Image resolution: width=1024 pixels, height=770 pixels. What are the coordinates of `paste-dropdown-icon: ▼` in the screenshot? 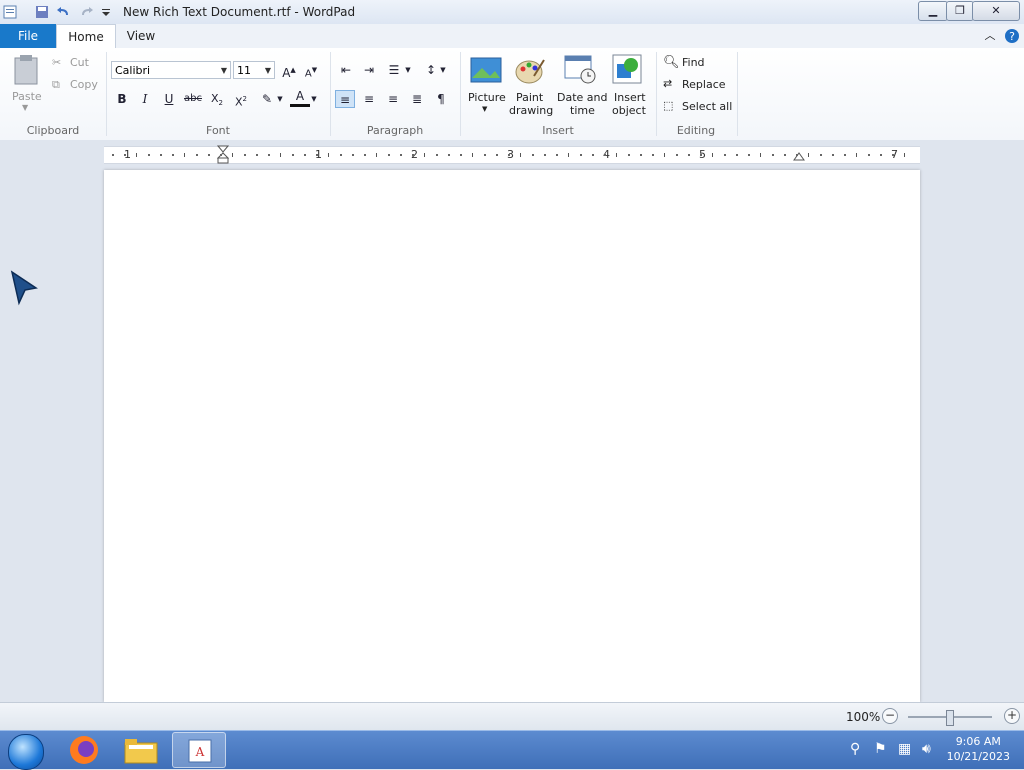 It's located at (25, 107).